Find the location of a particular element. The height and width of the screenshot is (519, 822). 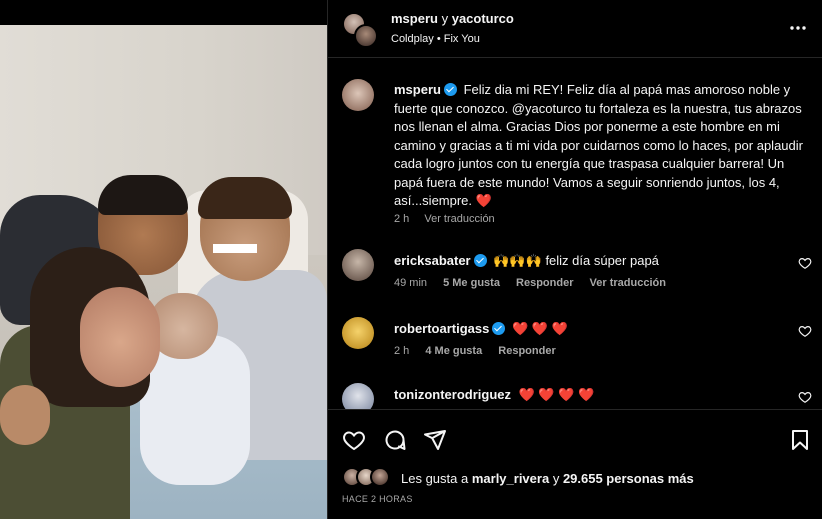

comment-username: ericksabater is located at coordinates (432, 260).